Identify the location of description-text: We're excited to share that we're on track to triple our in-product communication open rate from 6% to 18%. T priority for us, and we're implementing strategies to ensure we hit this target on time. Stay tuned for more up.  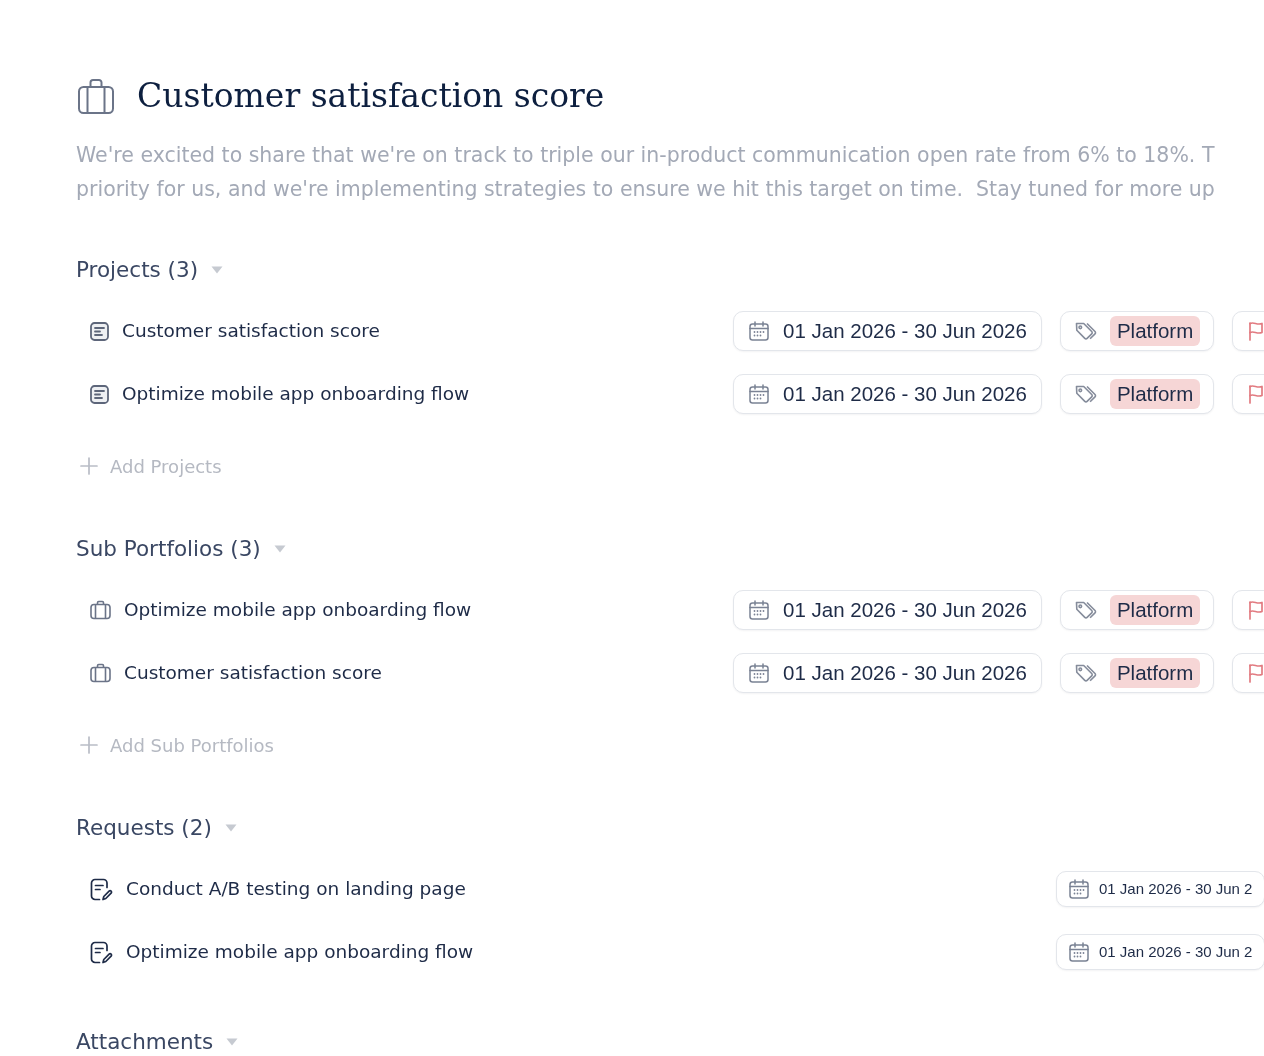
(646, 172).